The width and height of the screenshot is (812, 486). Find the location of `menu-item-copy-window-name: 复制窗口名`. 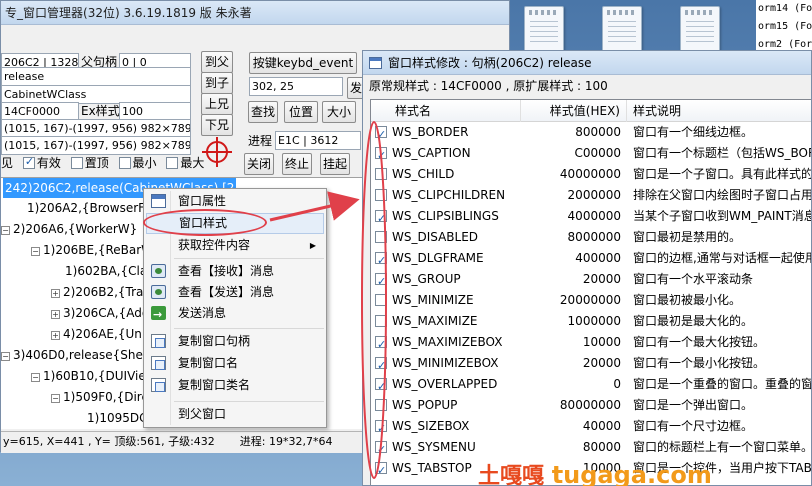

menu-item-copy-window-name: 复制窗口名 is located at coordinates (235, 363).